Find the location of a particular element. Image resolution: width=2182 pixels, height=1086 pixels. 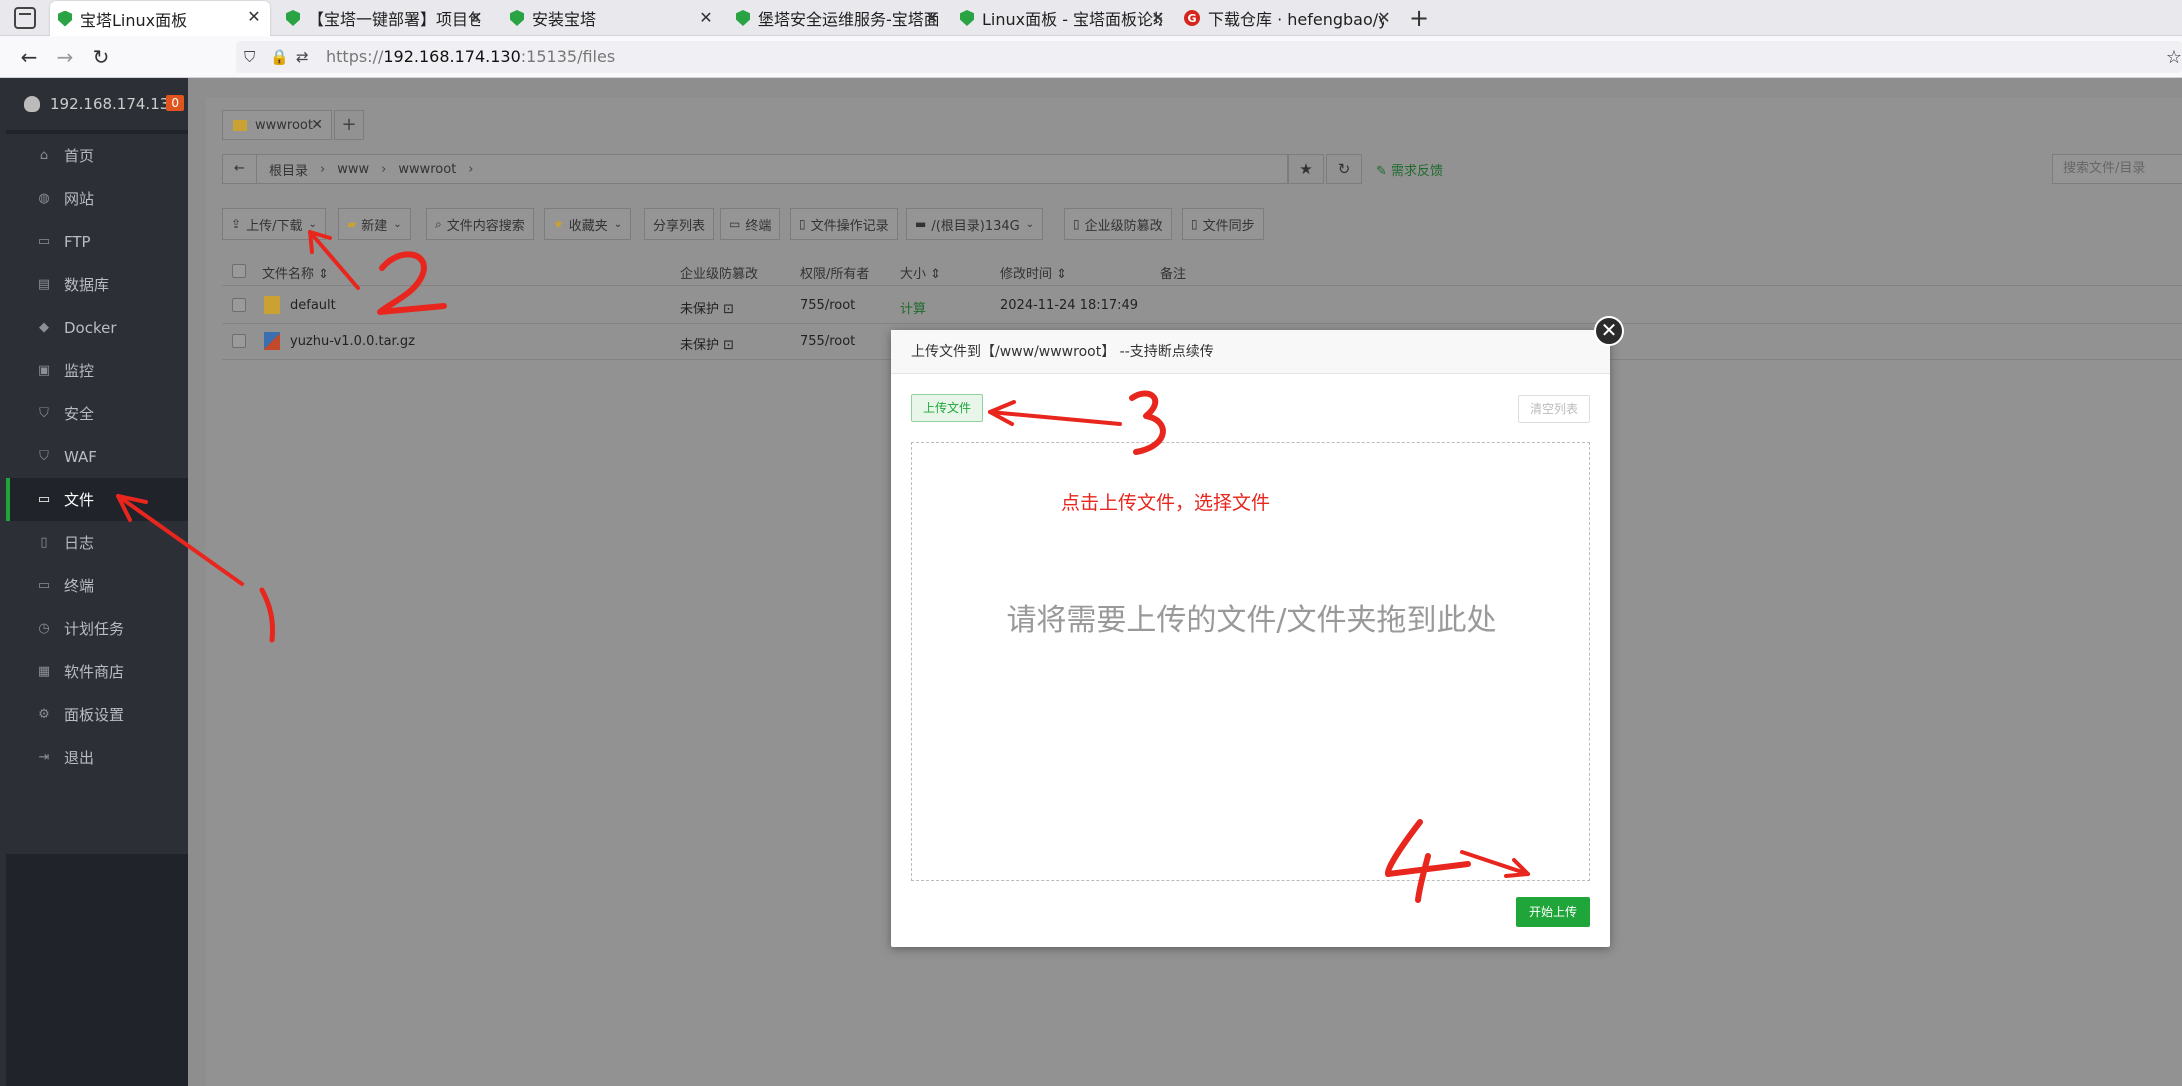

sidebar-item-store: ▦ 软件商店 is located at coordinates (97, 671).